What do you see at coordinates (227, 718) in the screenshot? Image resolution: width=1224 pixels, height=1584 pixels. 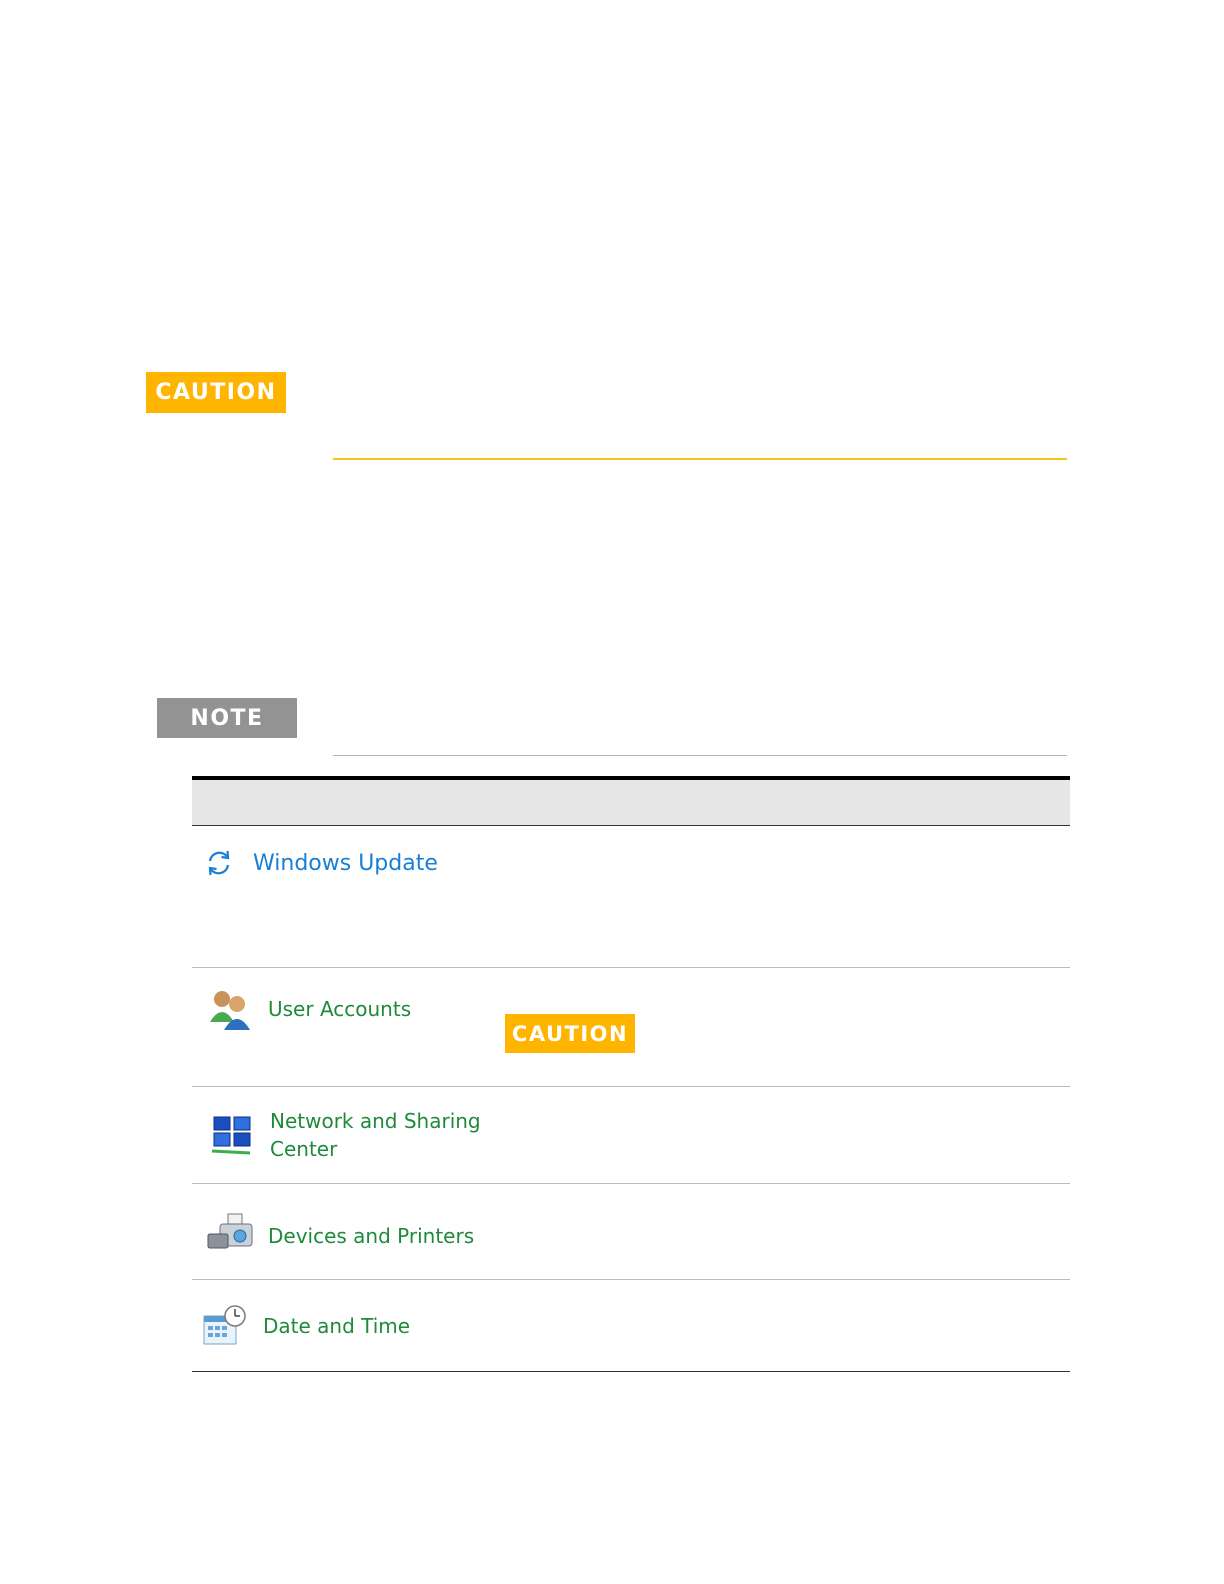 I see `note-badge: NOTE` at bounding box center [227, 718].